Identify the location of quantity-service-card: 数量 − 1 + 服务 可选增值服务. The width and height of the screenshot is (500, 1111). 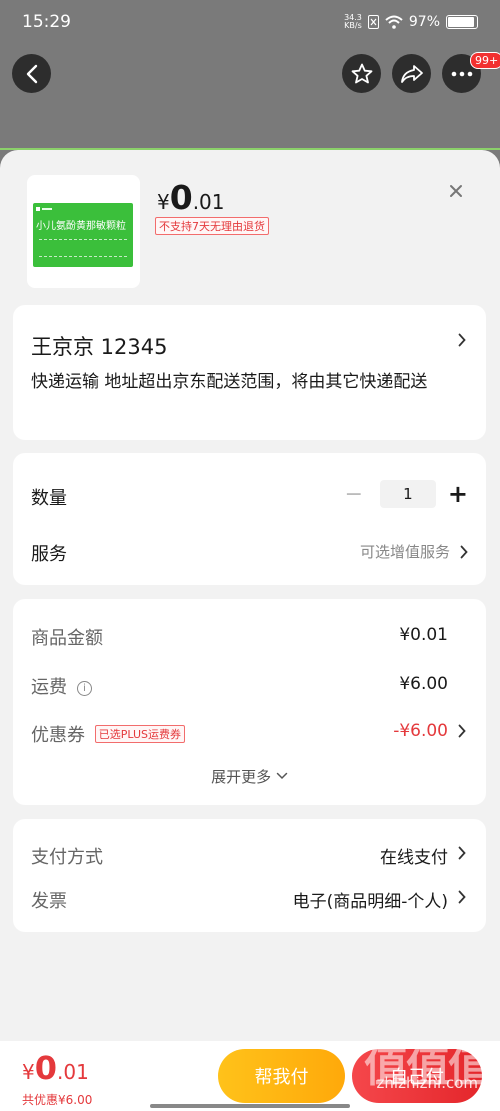
(249, 519).